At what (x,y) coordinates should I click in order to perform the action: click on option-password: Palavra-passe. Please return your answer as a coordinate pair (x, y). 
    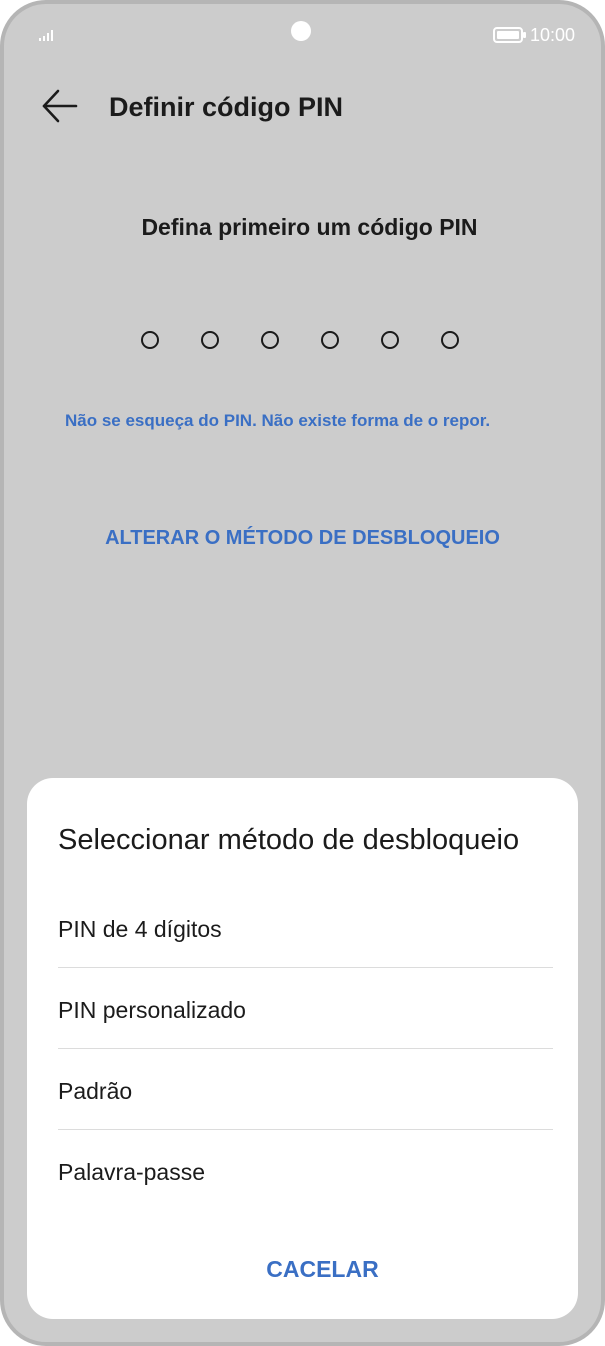
    Looking at the image, I should click on (305, 1171).